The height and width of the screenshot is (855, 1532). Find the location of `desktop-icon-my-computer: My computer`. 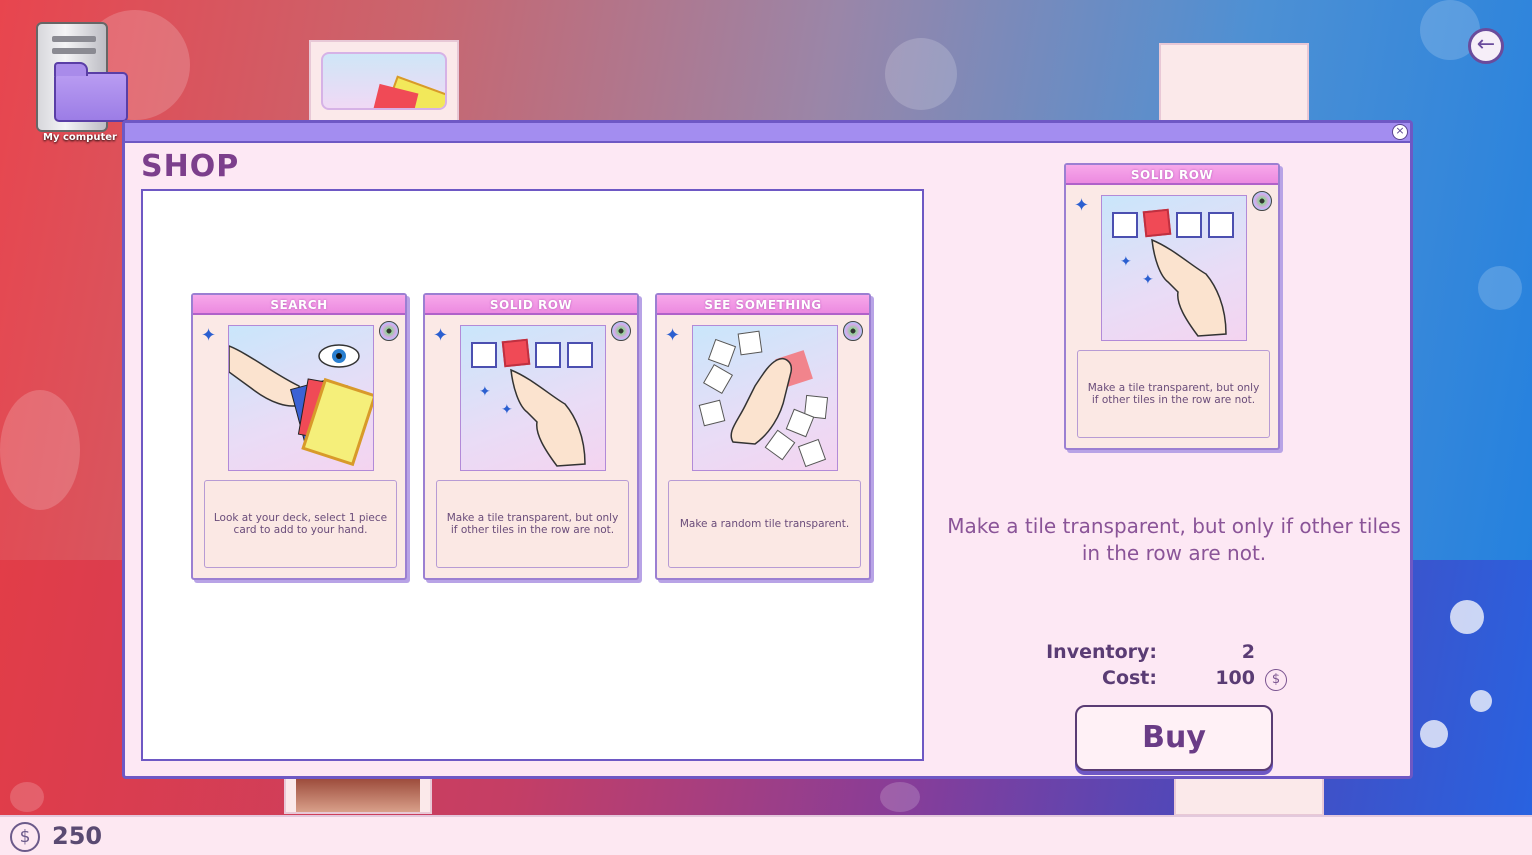

desktop-icon-my-computer: My computer is located at coordinates (80, 85).